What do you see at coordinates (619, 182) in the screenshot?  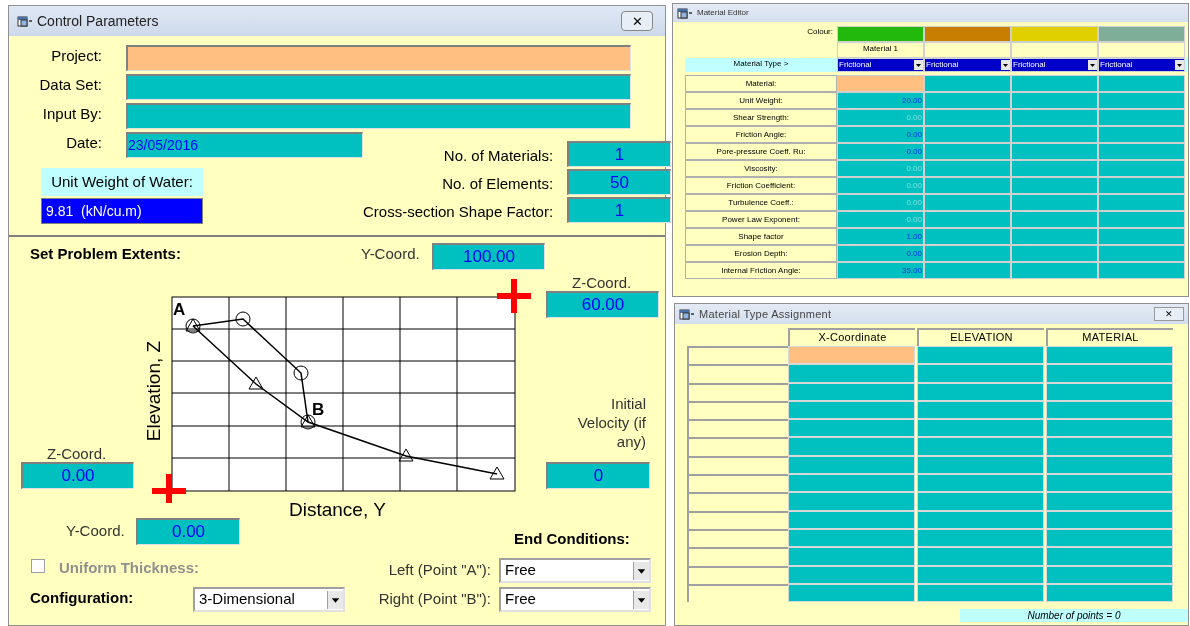 I see `number-field: 50` at bounding box center [619, 182].